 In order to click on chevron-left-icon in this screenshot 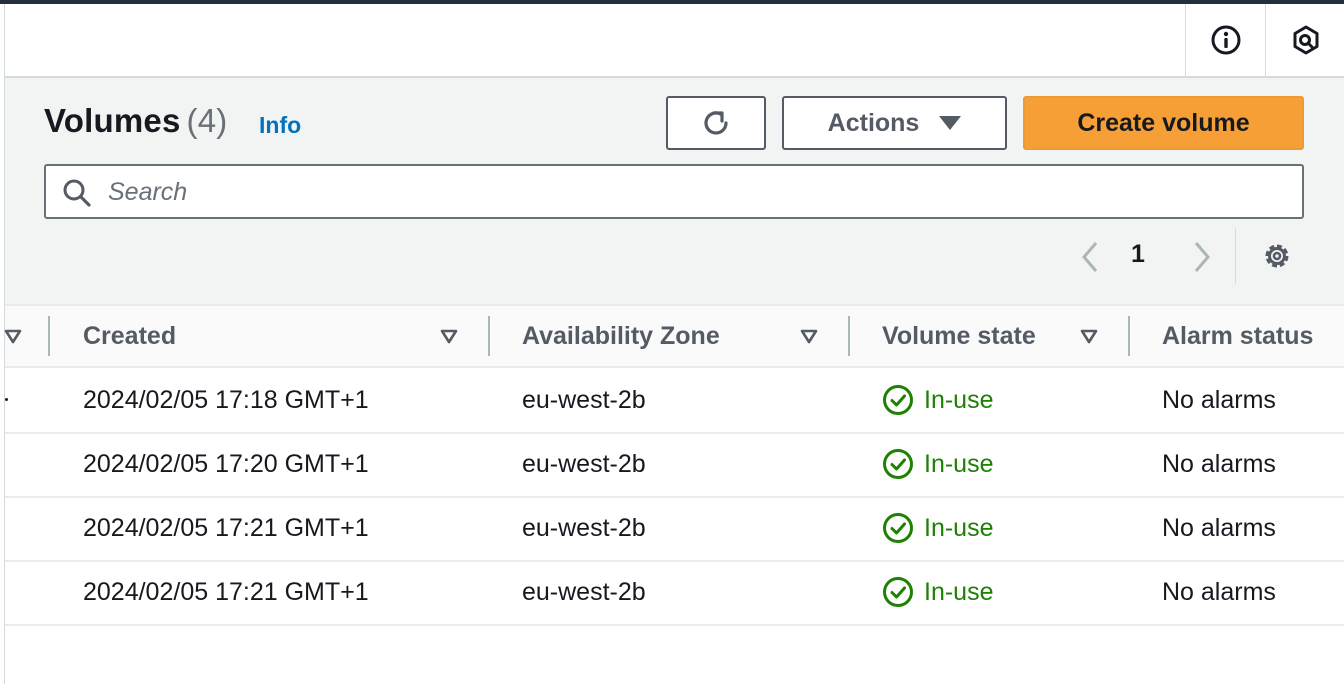, I will do `click(1090, 257)`.